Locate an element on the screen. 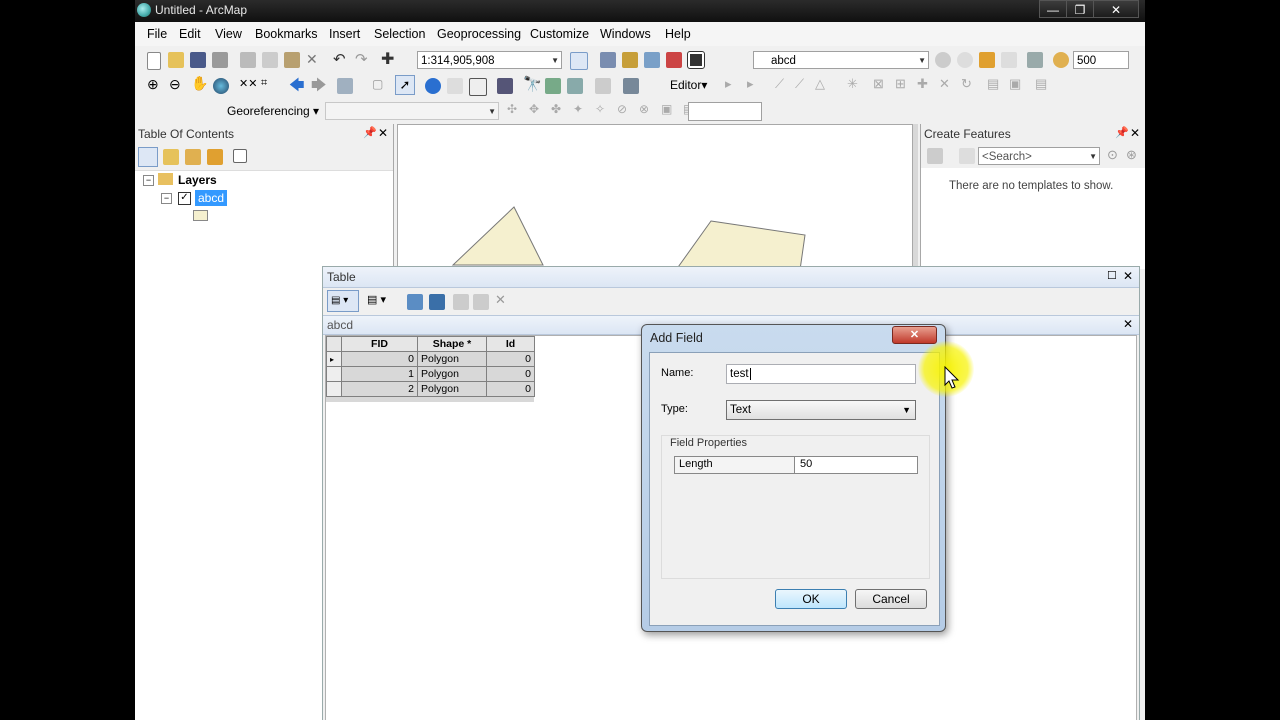 This screenshot has width=1280, height=720. python-window-icon is located at coordinates (696, 60).